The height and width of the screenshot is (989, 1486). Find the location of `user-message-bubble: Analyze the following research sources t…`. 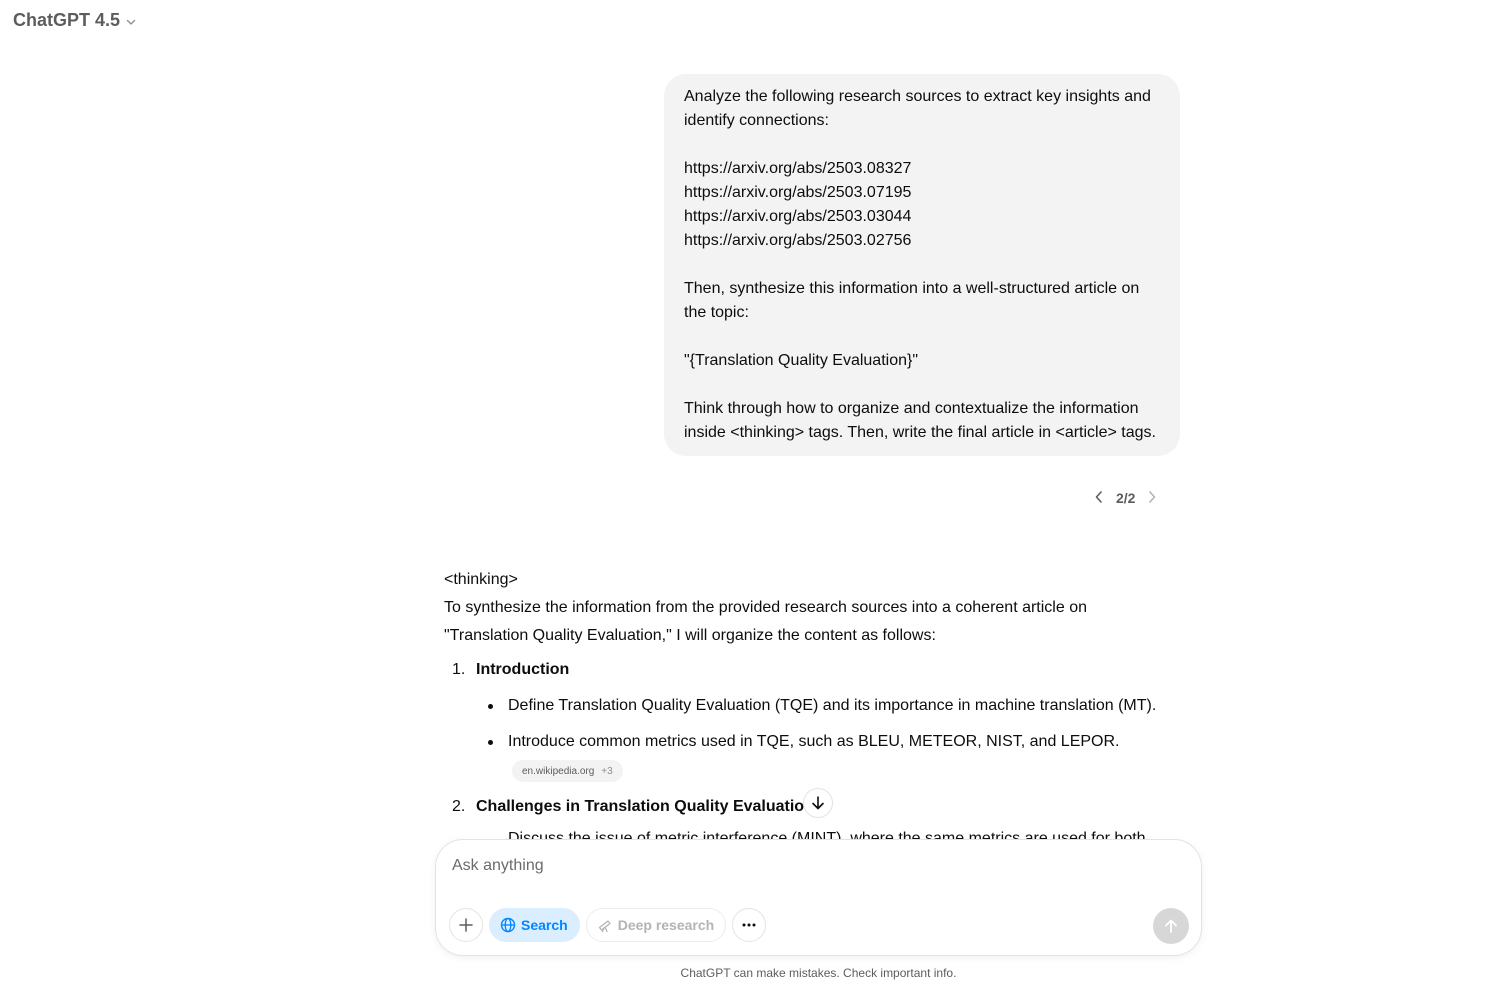

user-message-bubble: Analyze the following research sources t… is located at coordinates (922, 265).